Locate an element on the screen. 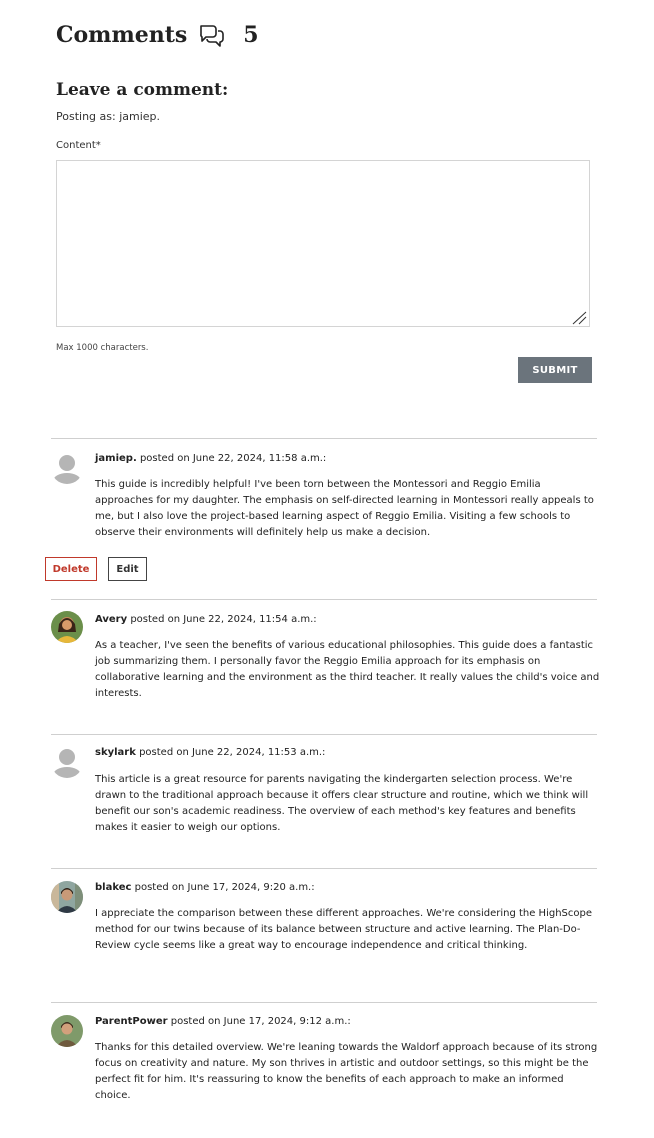  content-label: Content* is located at coordinates (78, 145).